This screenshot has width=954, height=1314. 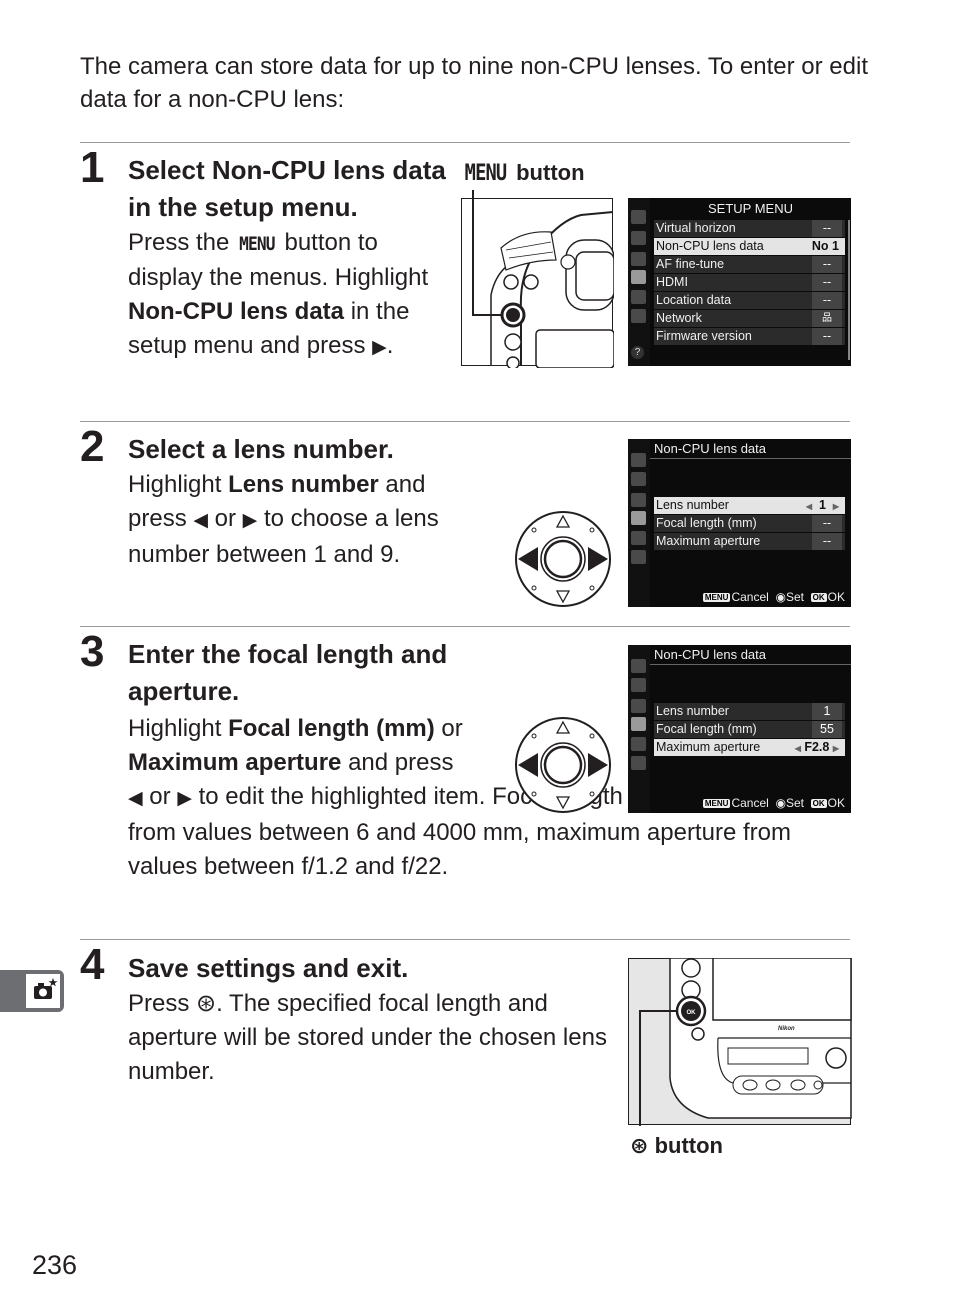 I want to click on screen-title: Non-CPU lens data, so click(x=710, y=654).